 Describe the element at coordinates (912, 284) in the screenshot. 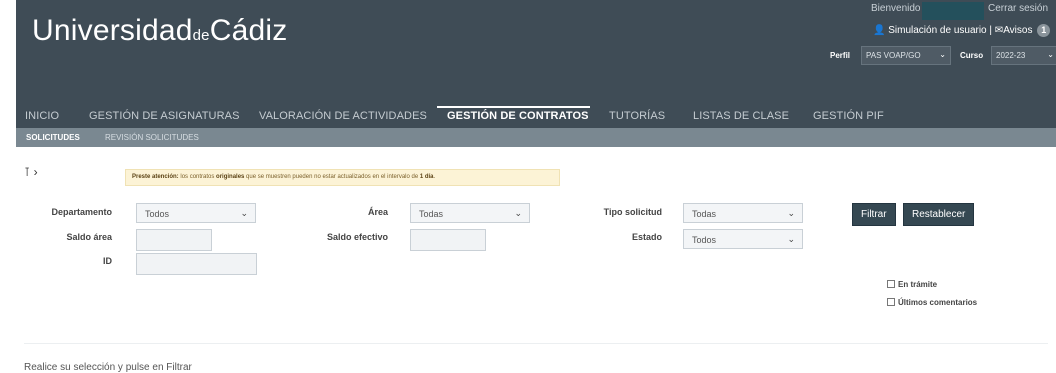

I see `en-tramite-checkbox: En trámite` at that location.